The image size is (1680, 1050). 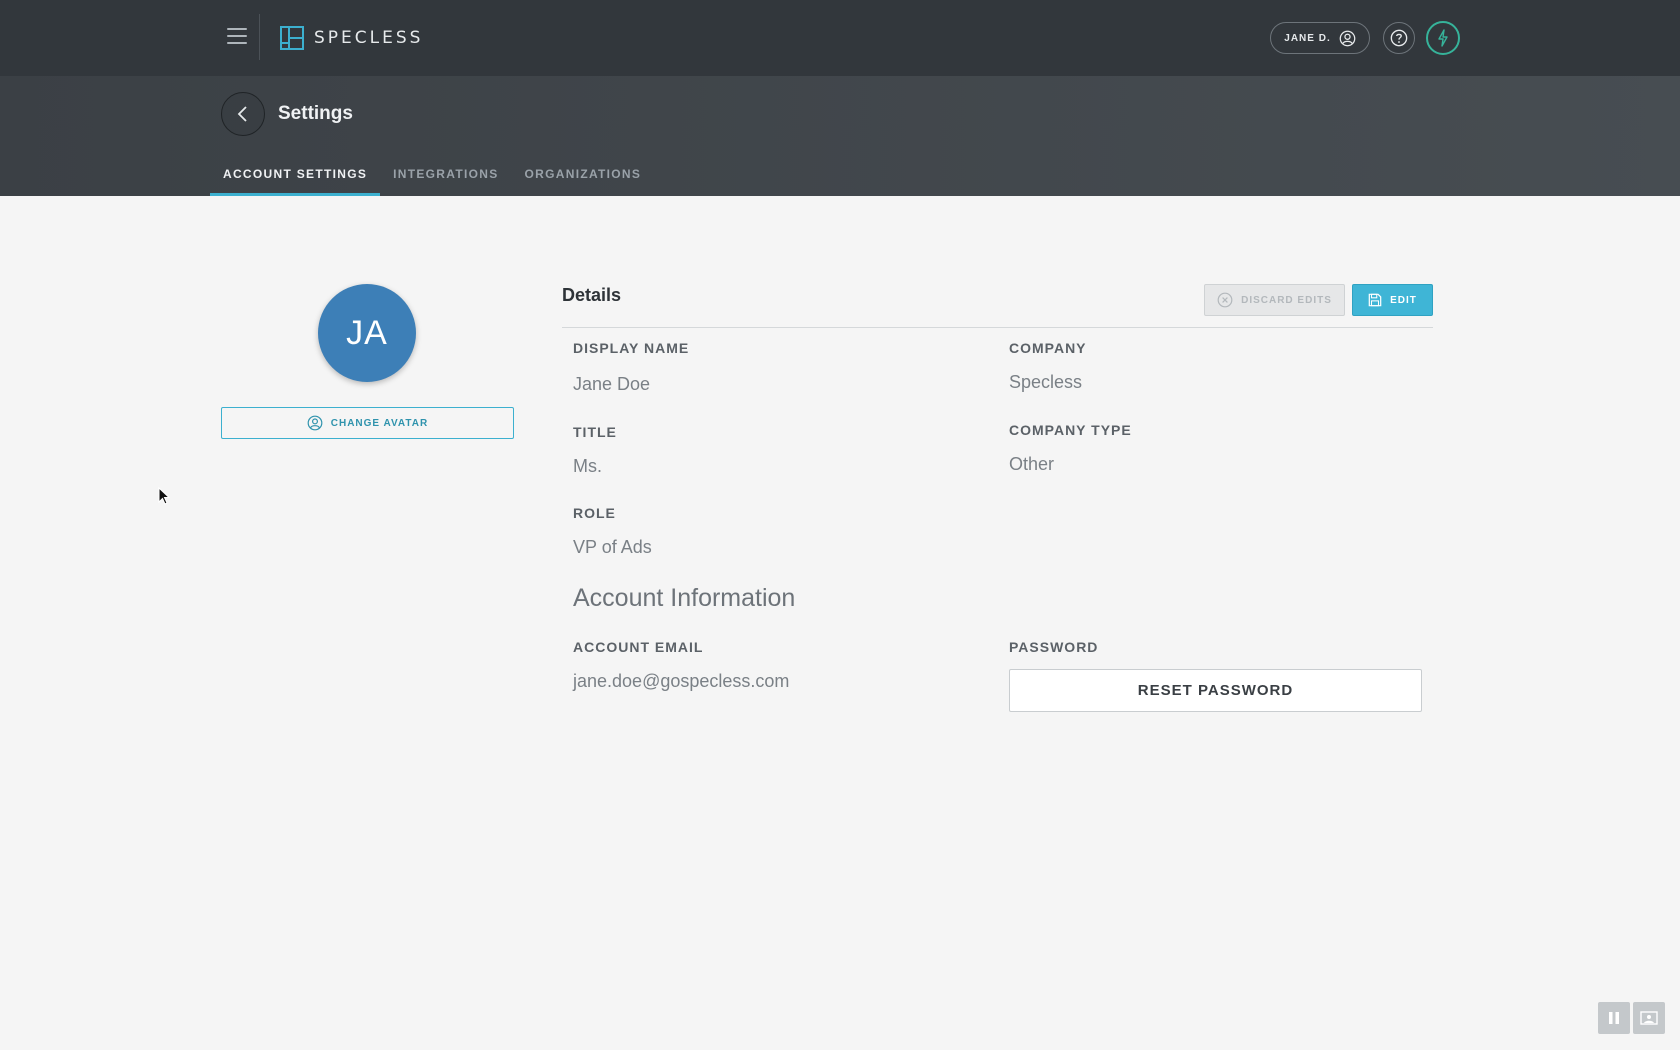 What do you see at coordinates (259, 37) in the screenshot?
I see `topbar-divider` at bounding box center [259, 37].